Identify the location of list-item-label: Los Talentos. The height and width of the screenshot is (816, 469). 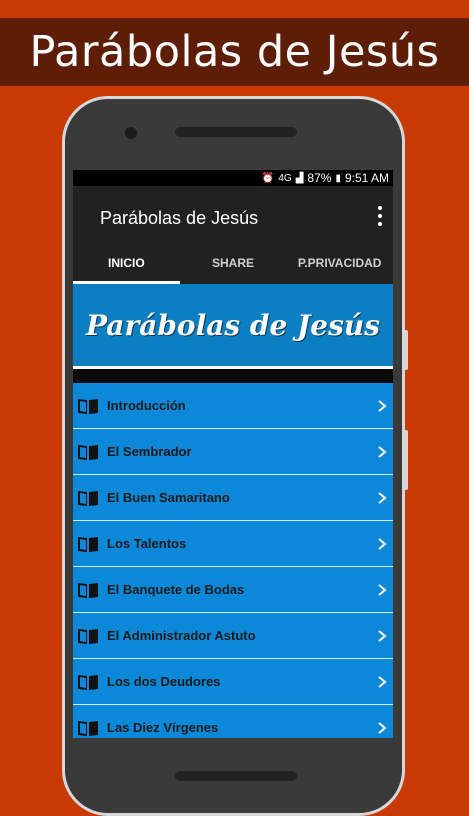
(147, 543).